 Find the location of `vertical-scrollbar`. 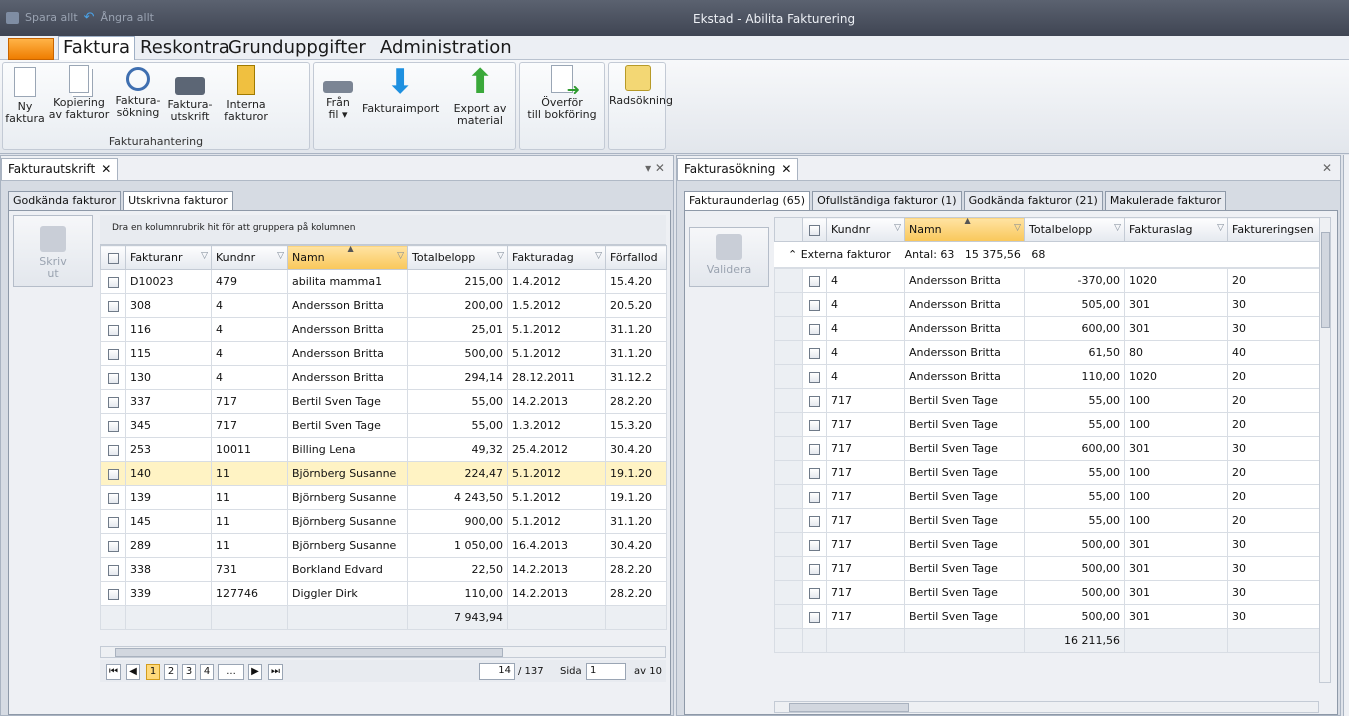

vertical-scrollbar is located at coordinates (1325, 450).